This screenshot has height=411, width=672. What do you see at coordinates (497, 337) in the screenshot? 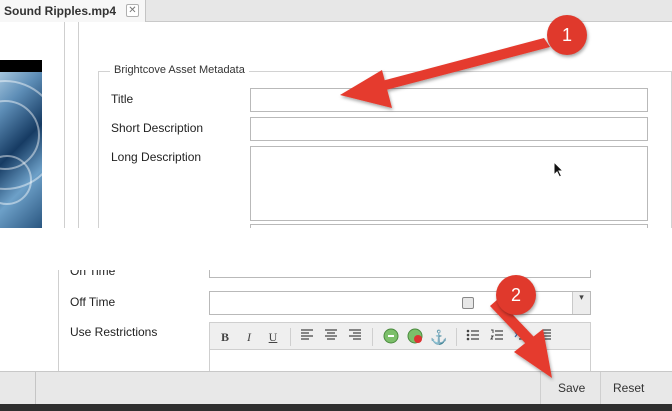
I see `numbered-list-icon` at bounding box center [497, 337].